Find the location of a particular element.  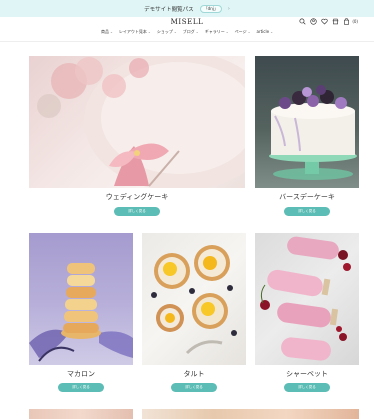

nav-item-article: article⌄ is located at coordinates (265, 32).